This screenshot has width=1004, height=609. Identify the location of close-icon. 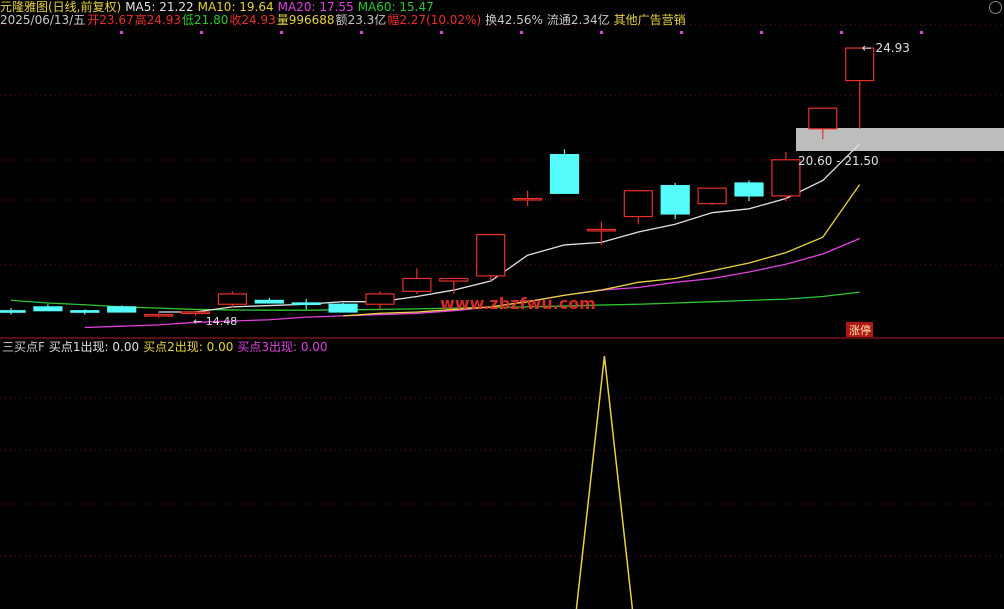
(995, 7).